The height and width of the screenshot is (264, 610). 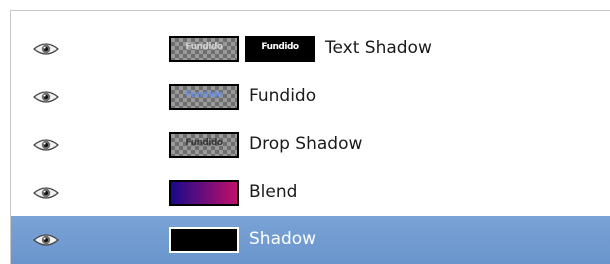 What do you see at coordinates (204, 240) in the screenshot?
I see `layer-thumbnail-solid` at bounding box center [204, 240].